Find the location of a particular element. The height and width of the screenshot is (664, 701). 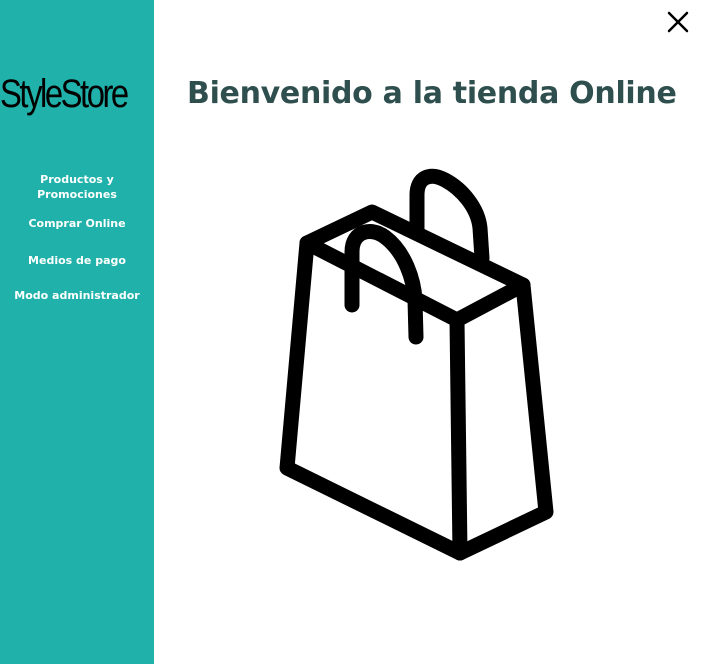

page-title: Bienvenido a la tienda Online is located at coordinates (432, 93).